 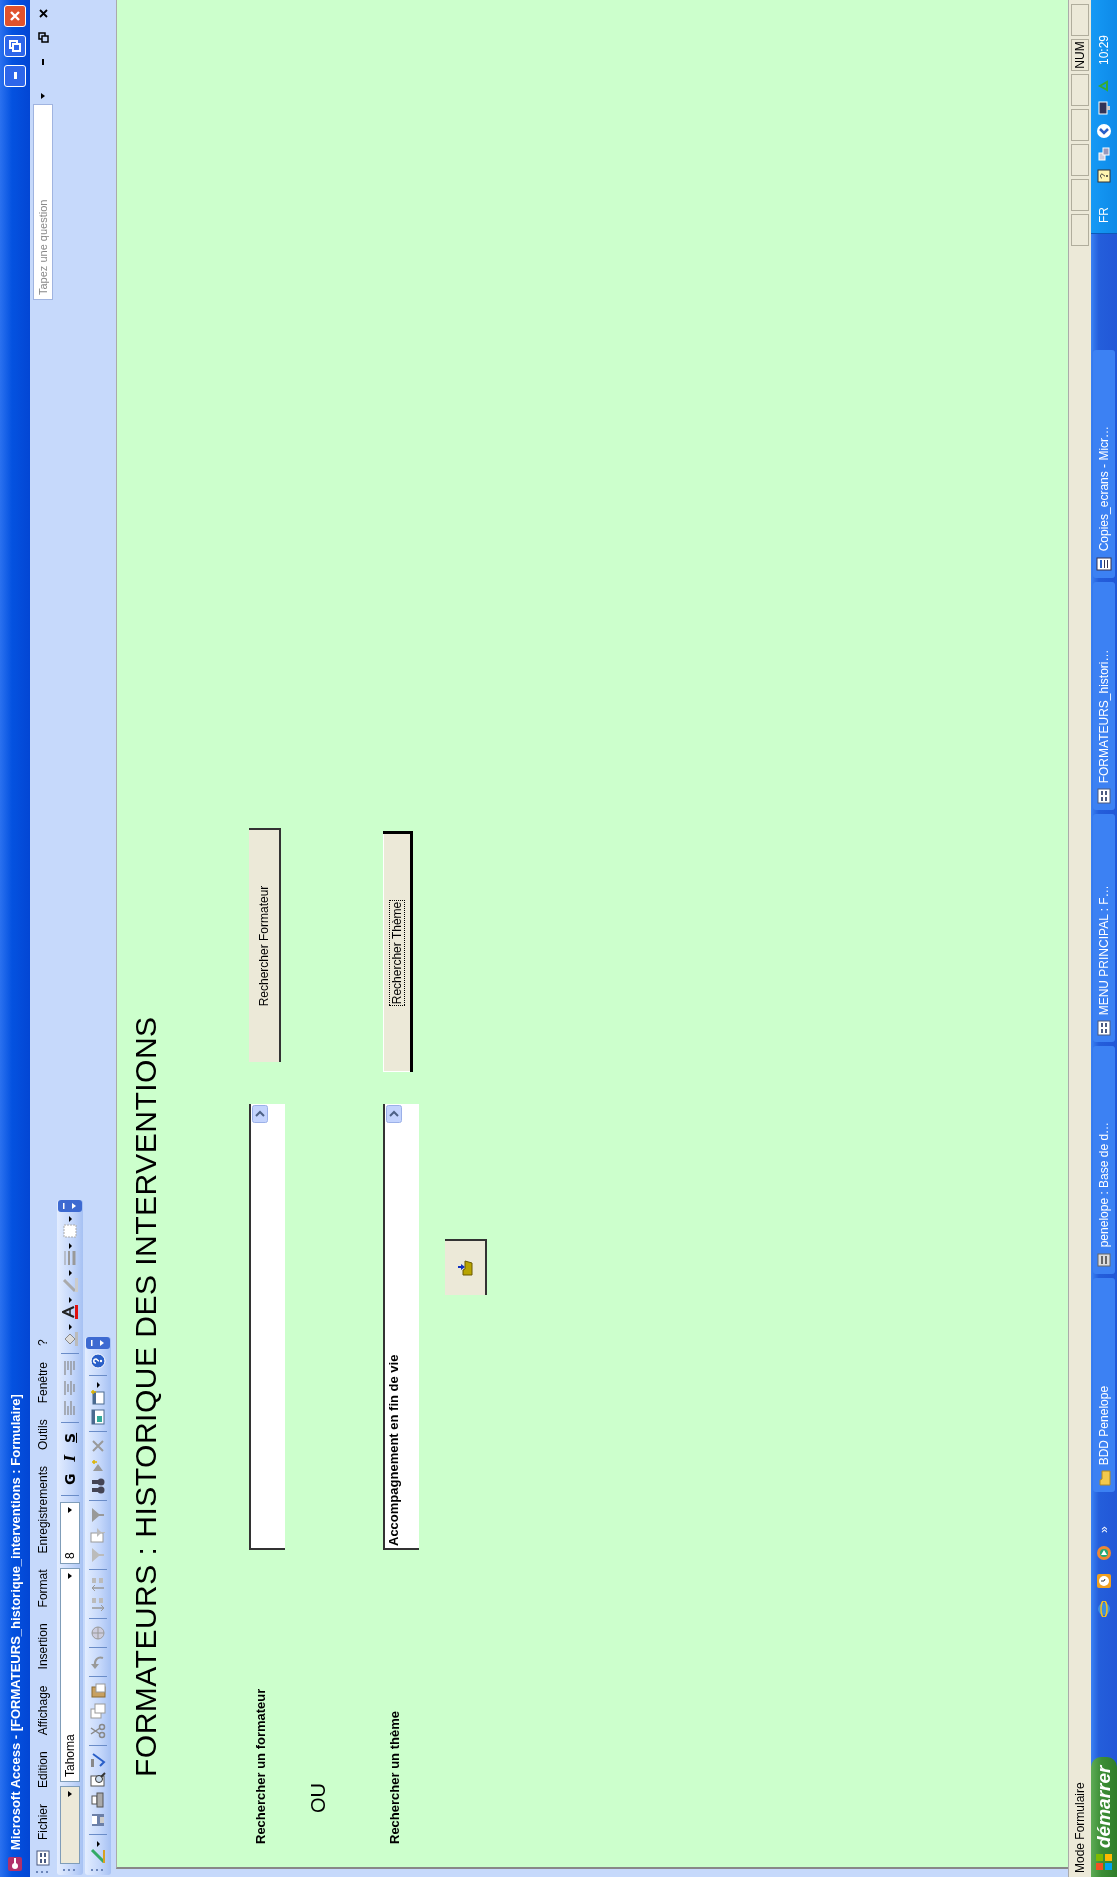 I want to click on maximize-button, so click(x=43, y=38).